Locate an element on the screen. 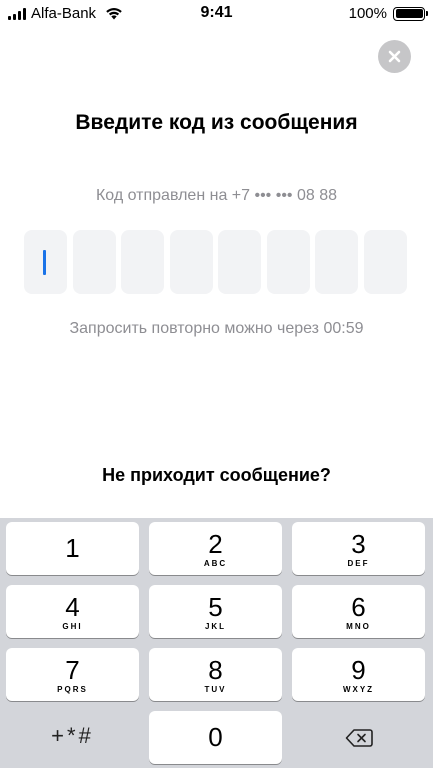  no-message-link: Не приходит сообщение? is located at coordinates (216, 475).